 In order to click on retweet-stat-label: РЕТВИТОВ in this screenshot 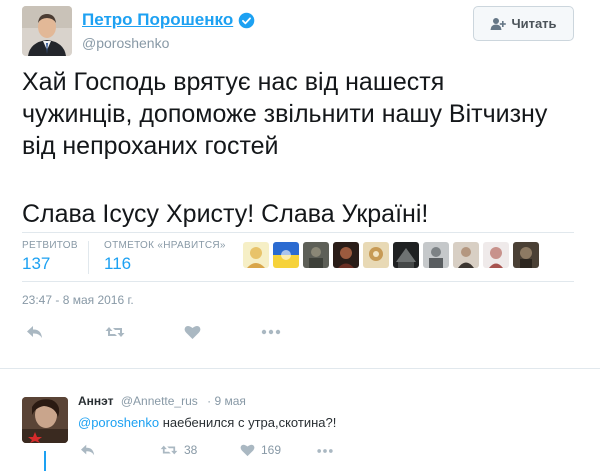, I will do `click(50, 245)`.